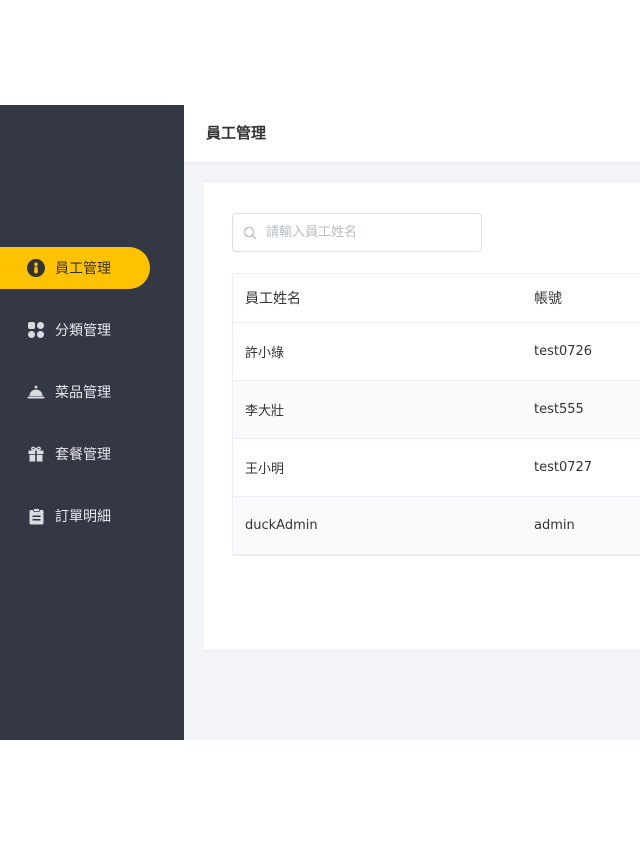 Image resolution: width=640 pixels, height=853 pixels. I want to click on table-header-row: 員工姓名 帳號, so click(436, 298).